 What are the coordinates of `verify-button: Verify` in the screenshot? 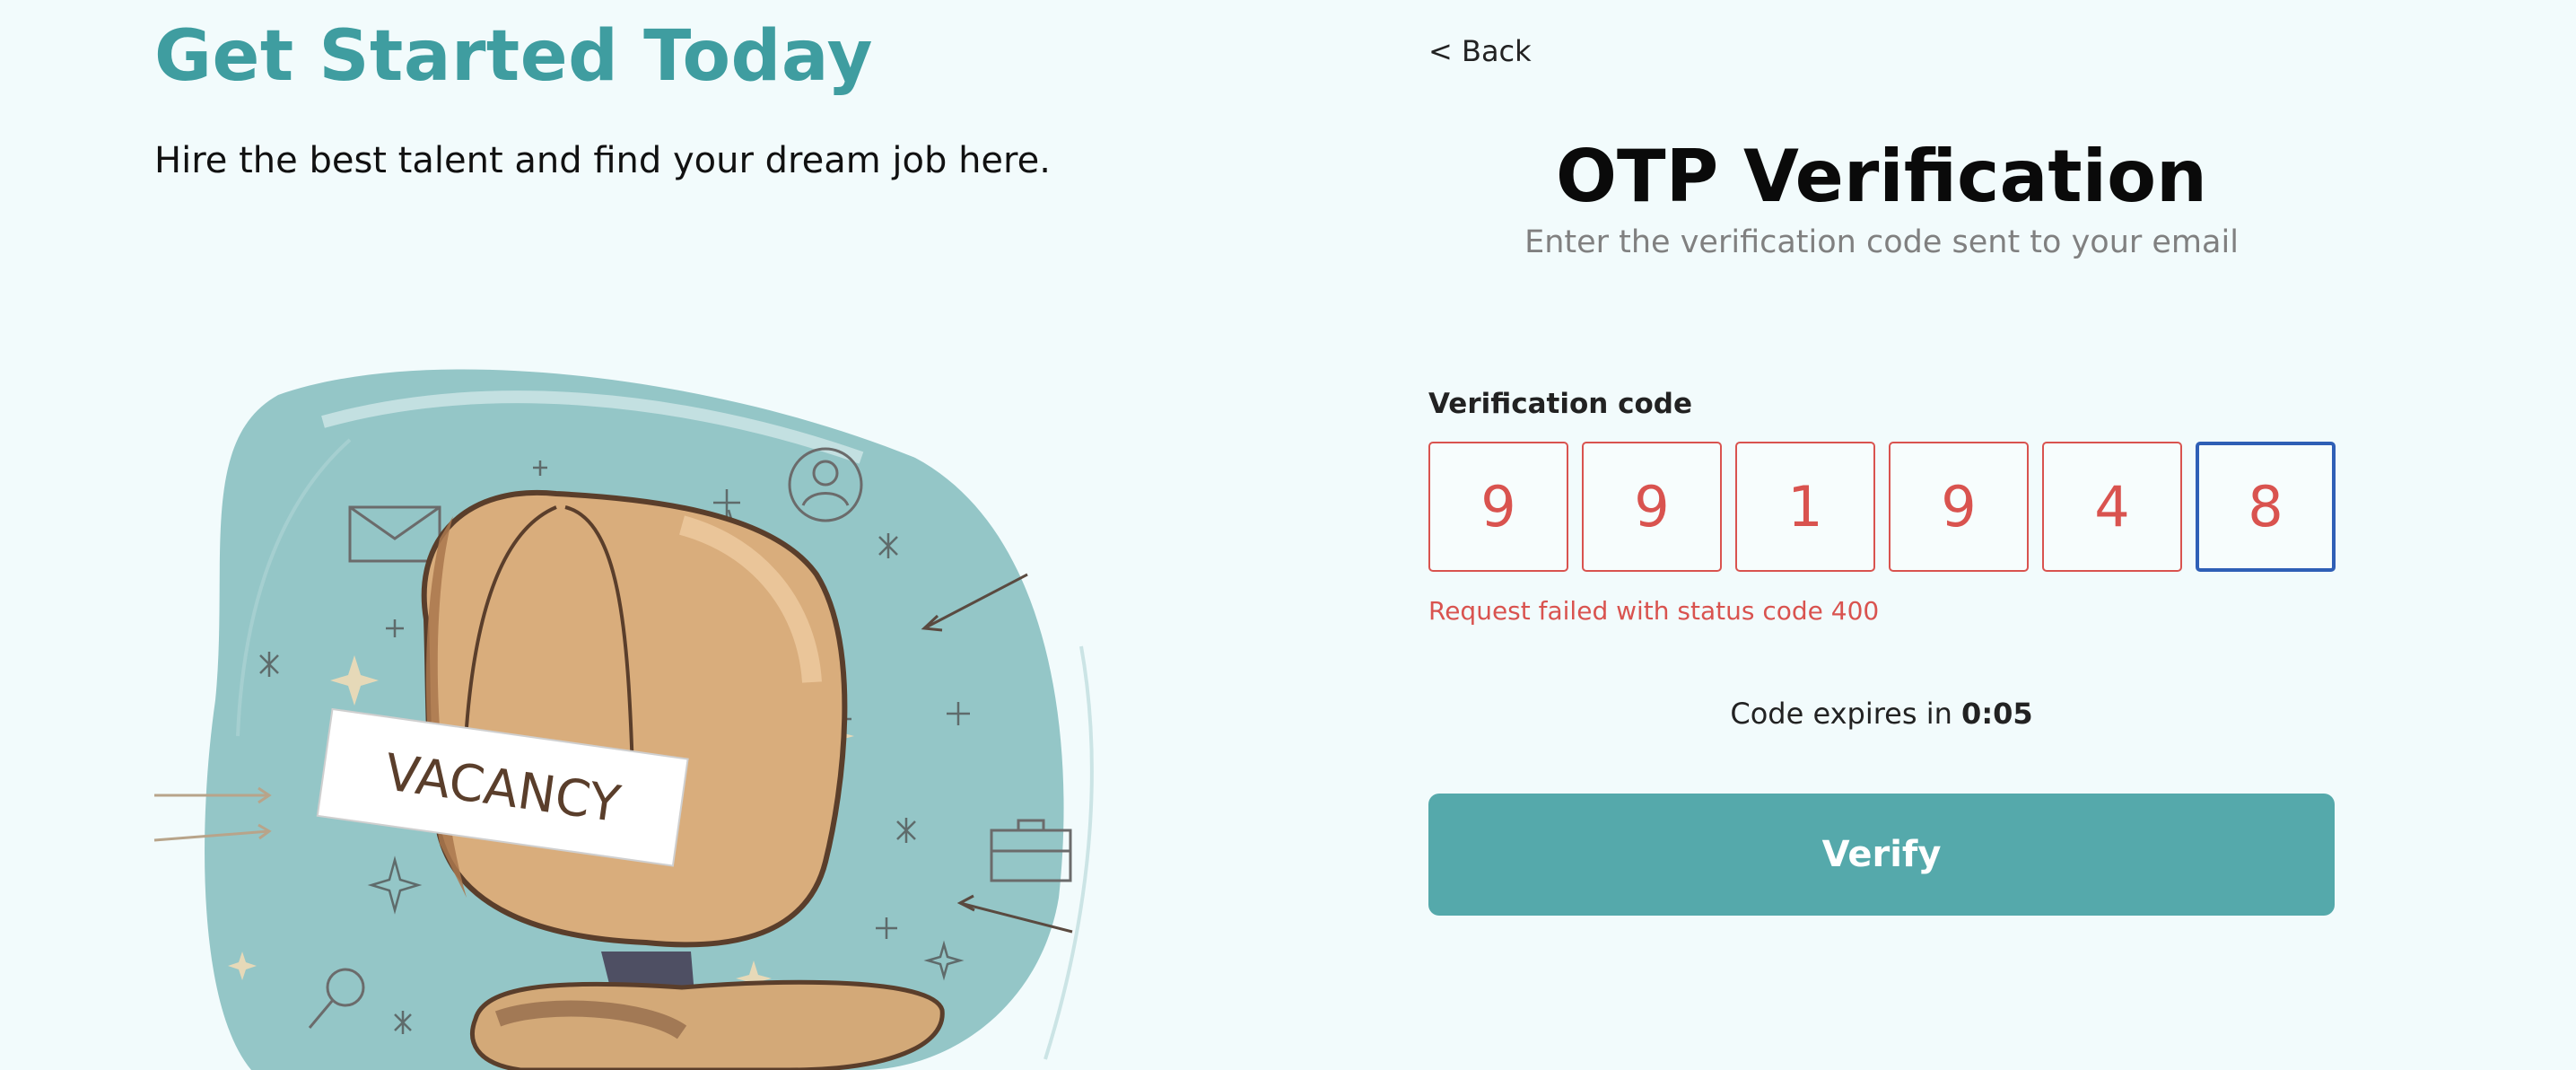 It's located at (1882, 855).